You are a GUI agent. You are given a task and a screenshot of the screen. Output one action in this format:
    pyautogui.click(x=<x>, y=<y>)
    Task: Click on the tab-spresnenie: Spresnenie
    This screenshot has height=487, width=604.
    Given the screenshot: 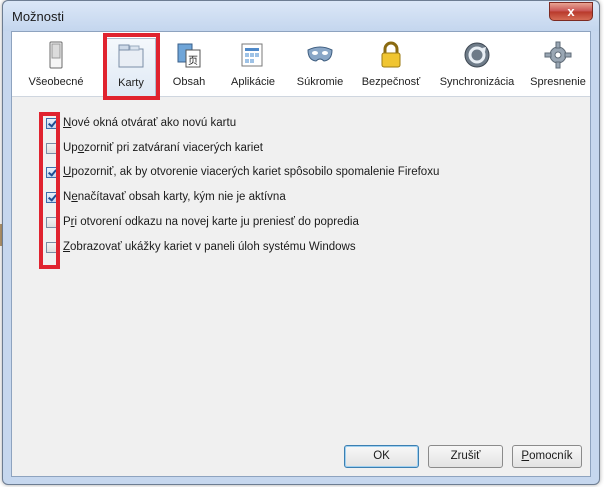 What is the action you would take?
    pyautogui.click(x=558, y=65)
    